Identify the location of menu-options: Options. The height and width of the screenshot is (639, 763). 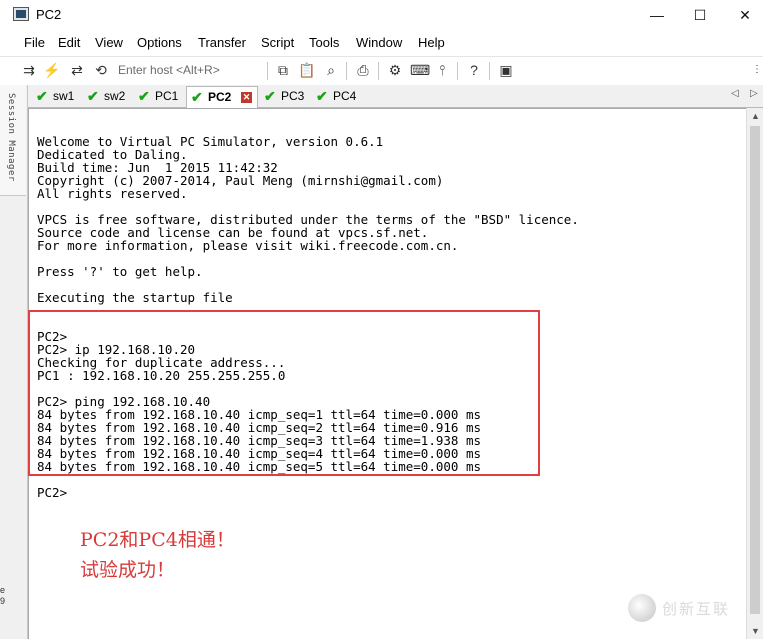
(159, 42).